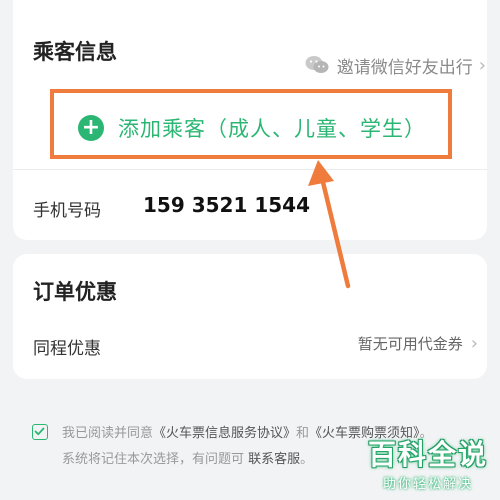 This screenshot has height=500, width=500. I want to click on add-passenger-label: 添加乘客（成人、儿童、学生）, so click(272, 129).